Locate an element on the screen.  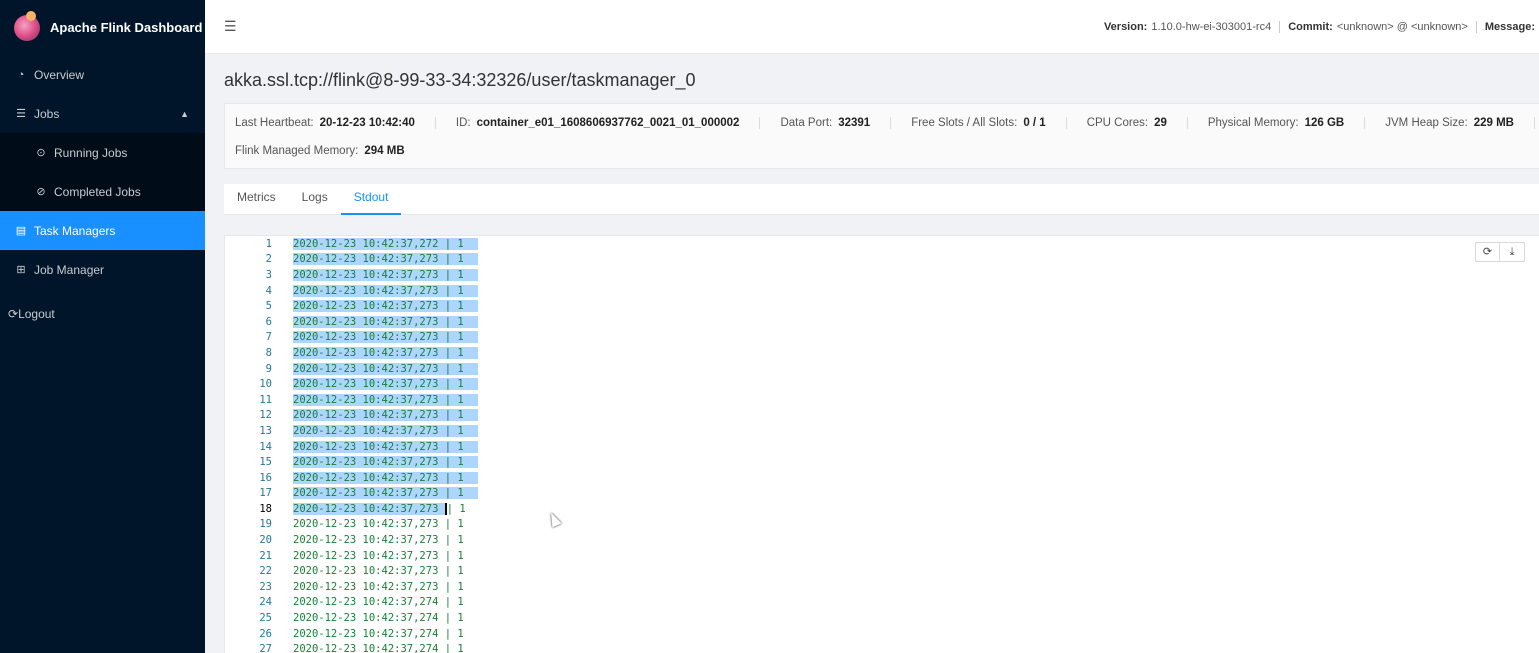
stat-item: CPU Cores: 29 is located at coordinates (1147, 123).